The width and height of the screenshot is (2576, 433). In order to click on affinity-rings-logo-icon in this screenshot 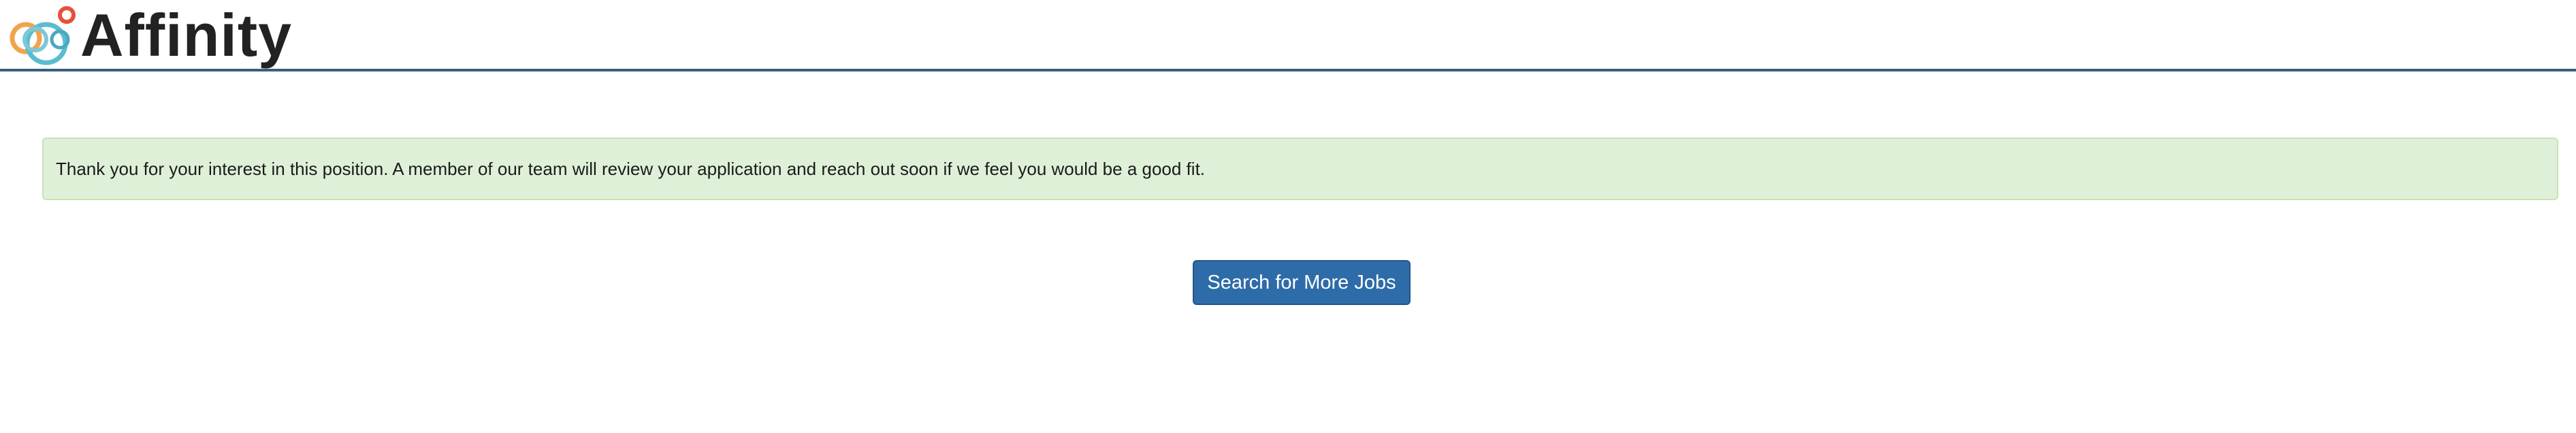, I will do `click(43, 35)`.